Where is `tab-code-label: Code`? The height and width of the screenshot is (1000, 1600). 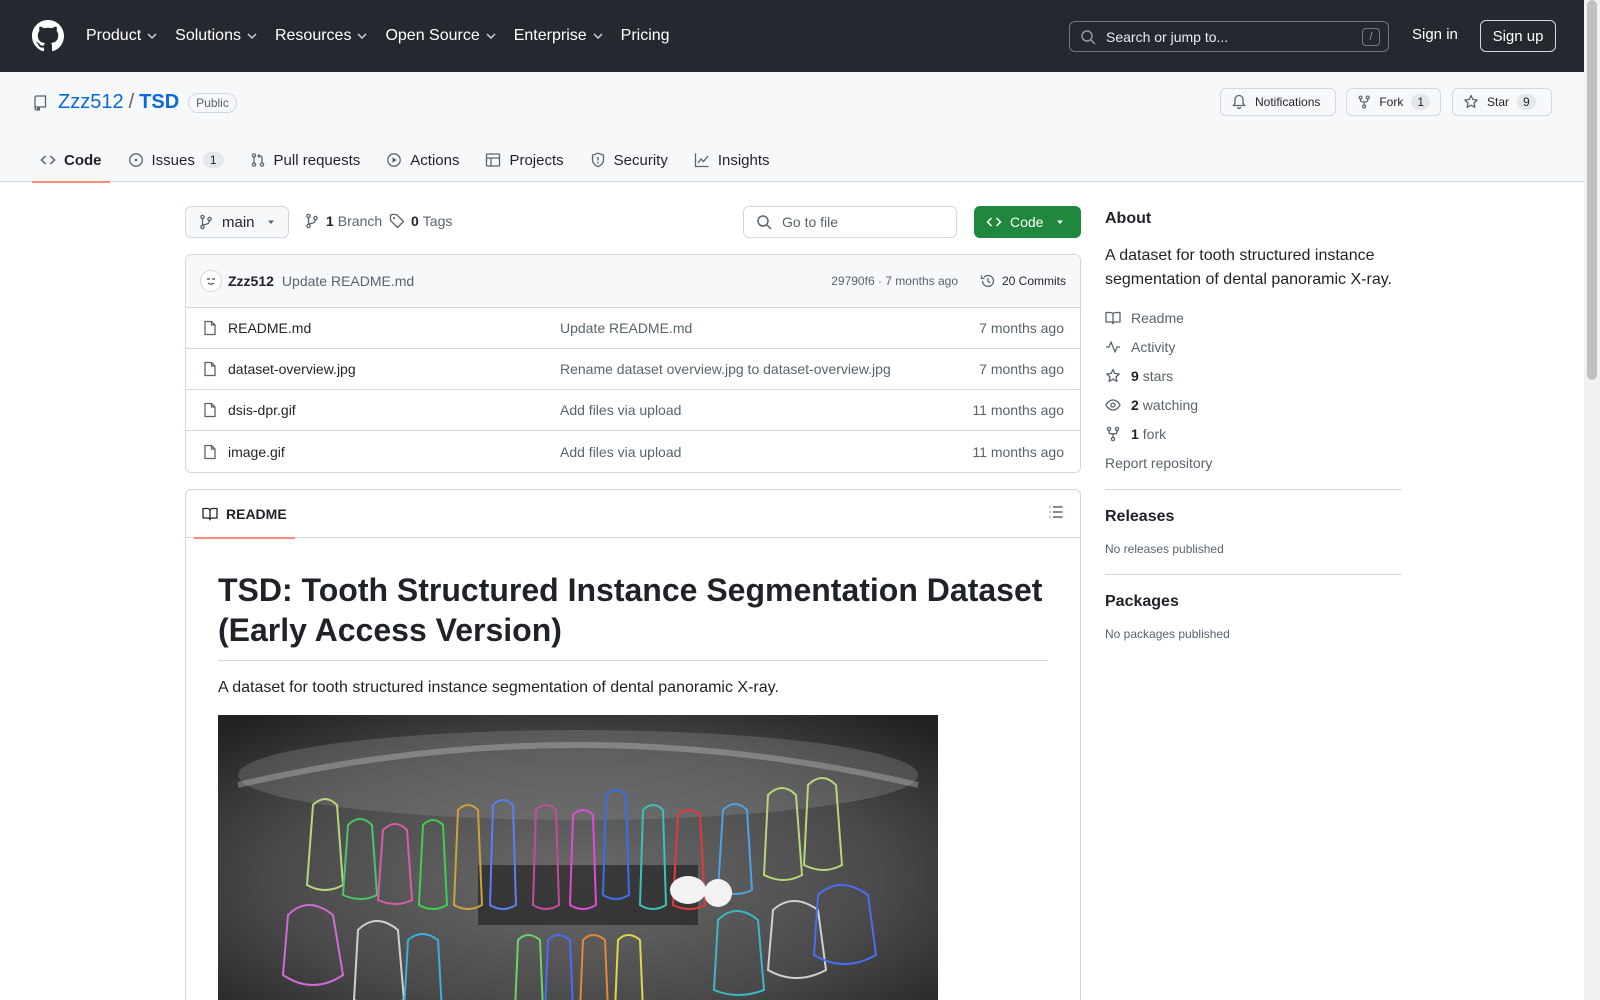
tab-code-label: Code is located at coordinates (83, 160).